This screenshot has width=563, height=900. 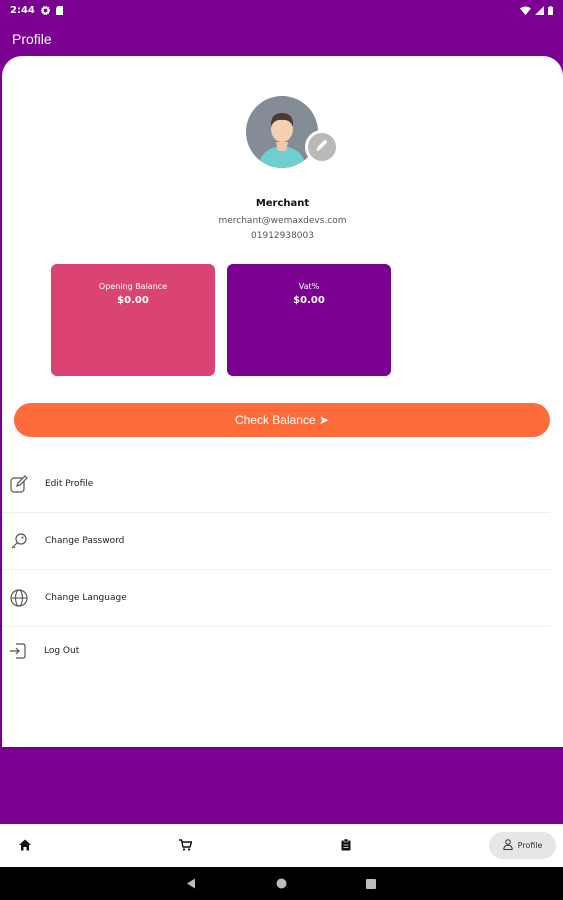 I want to click on menu-item-change-language: Change Language, so click(x=276, y=598).